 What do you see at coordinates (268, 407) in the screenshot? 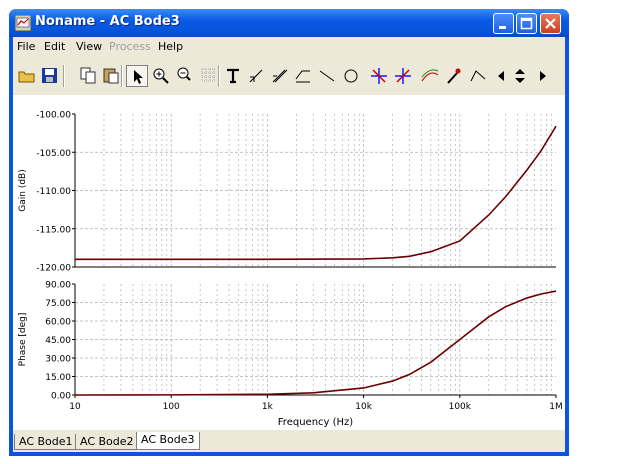
I see `x-tick-label: 1k` at bounding box center [268, 407].